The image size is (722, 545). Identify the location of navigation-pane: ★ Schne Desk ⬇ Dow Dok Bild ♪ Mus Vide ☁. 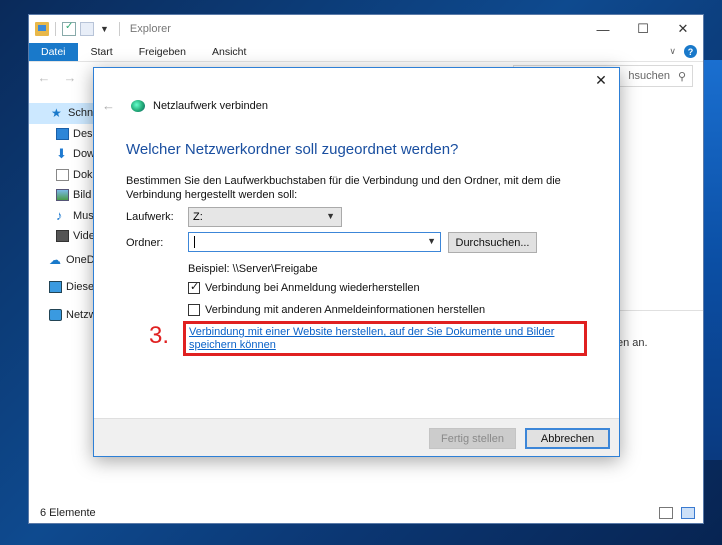
(61, 214).